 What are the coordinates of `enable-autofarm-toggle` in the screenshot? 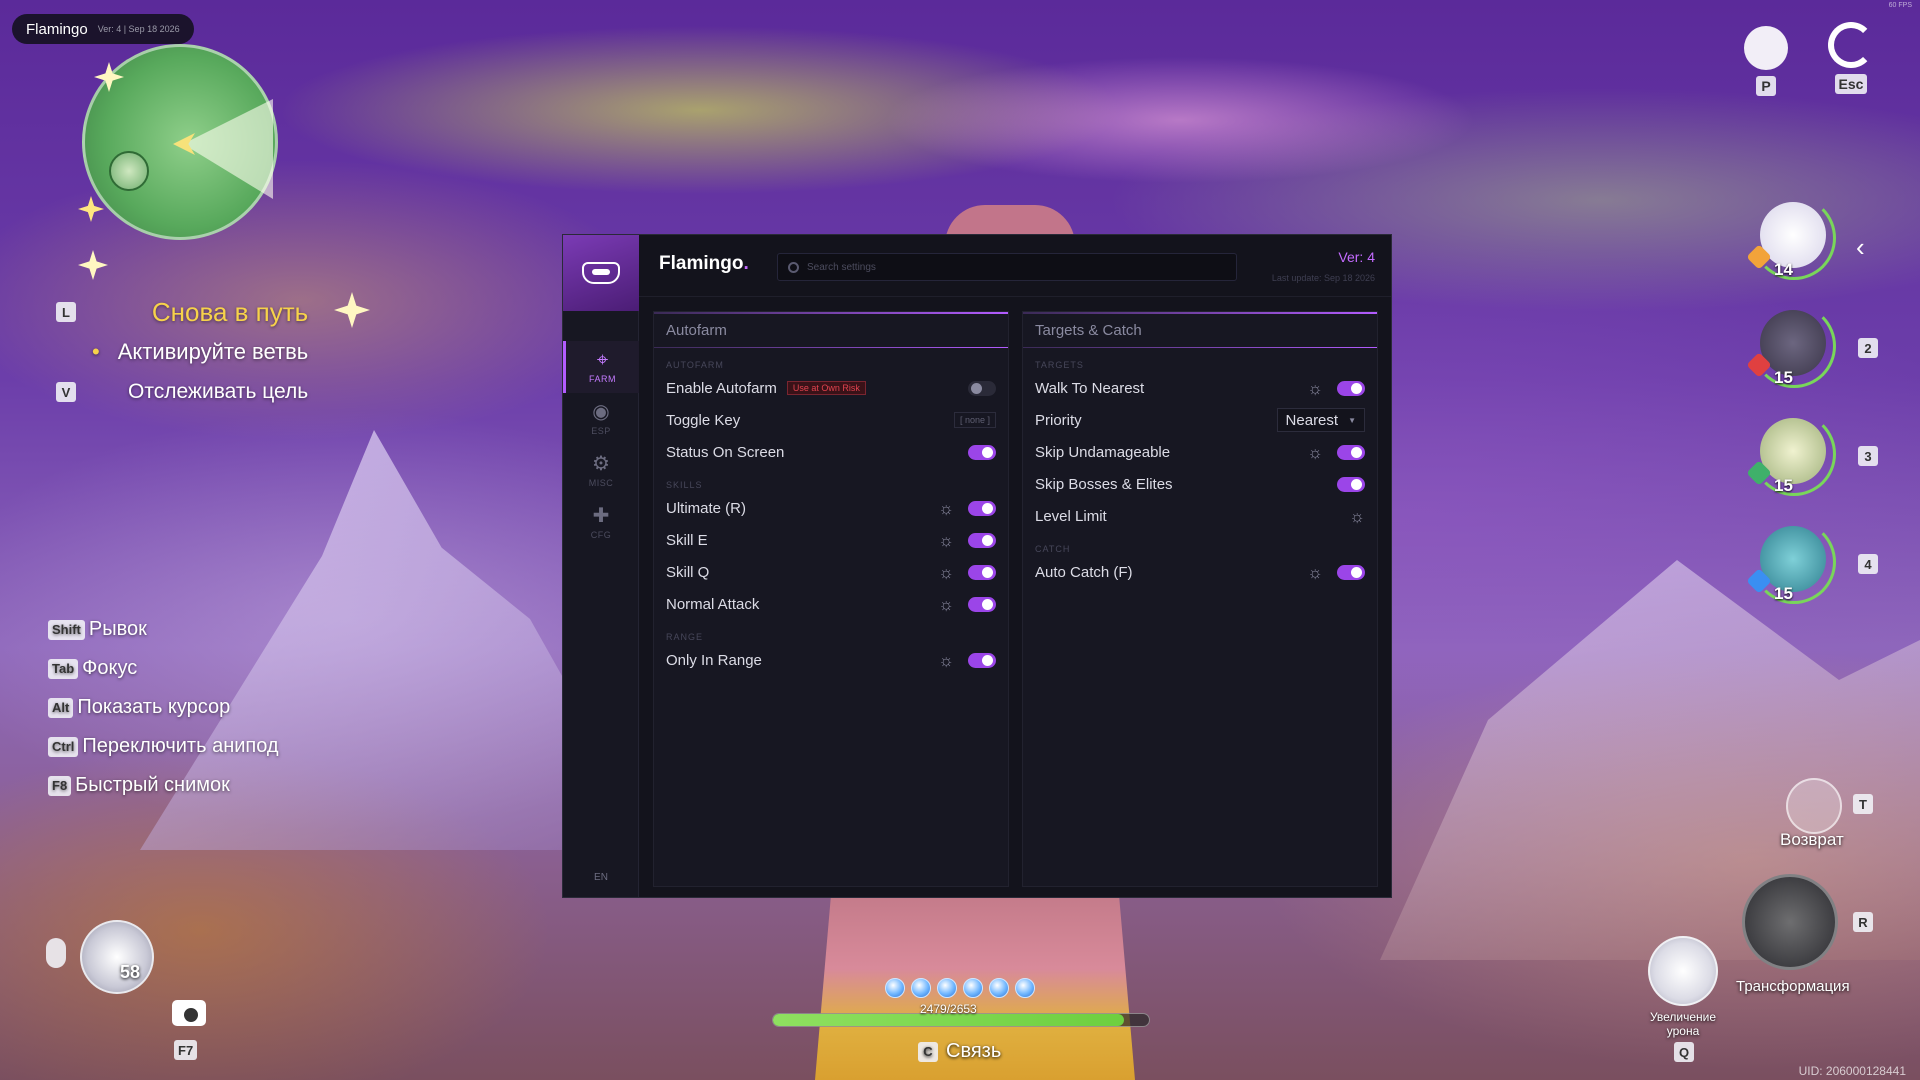 It's located at (982, 388).